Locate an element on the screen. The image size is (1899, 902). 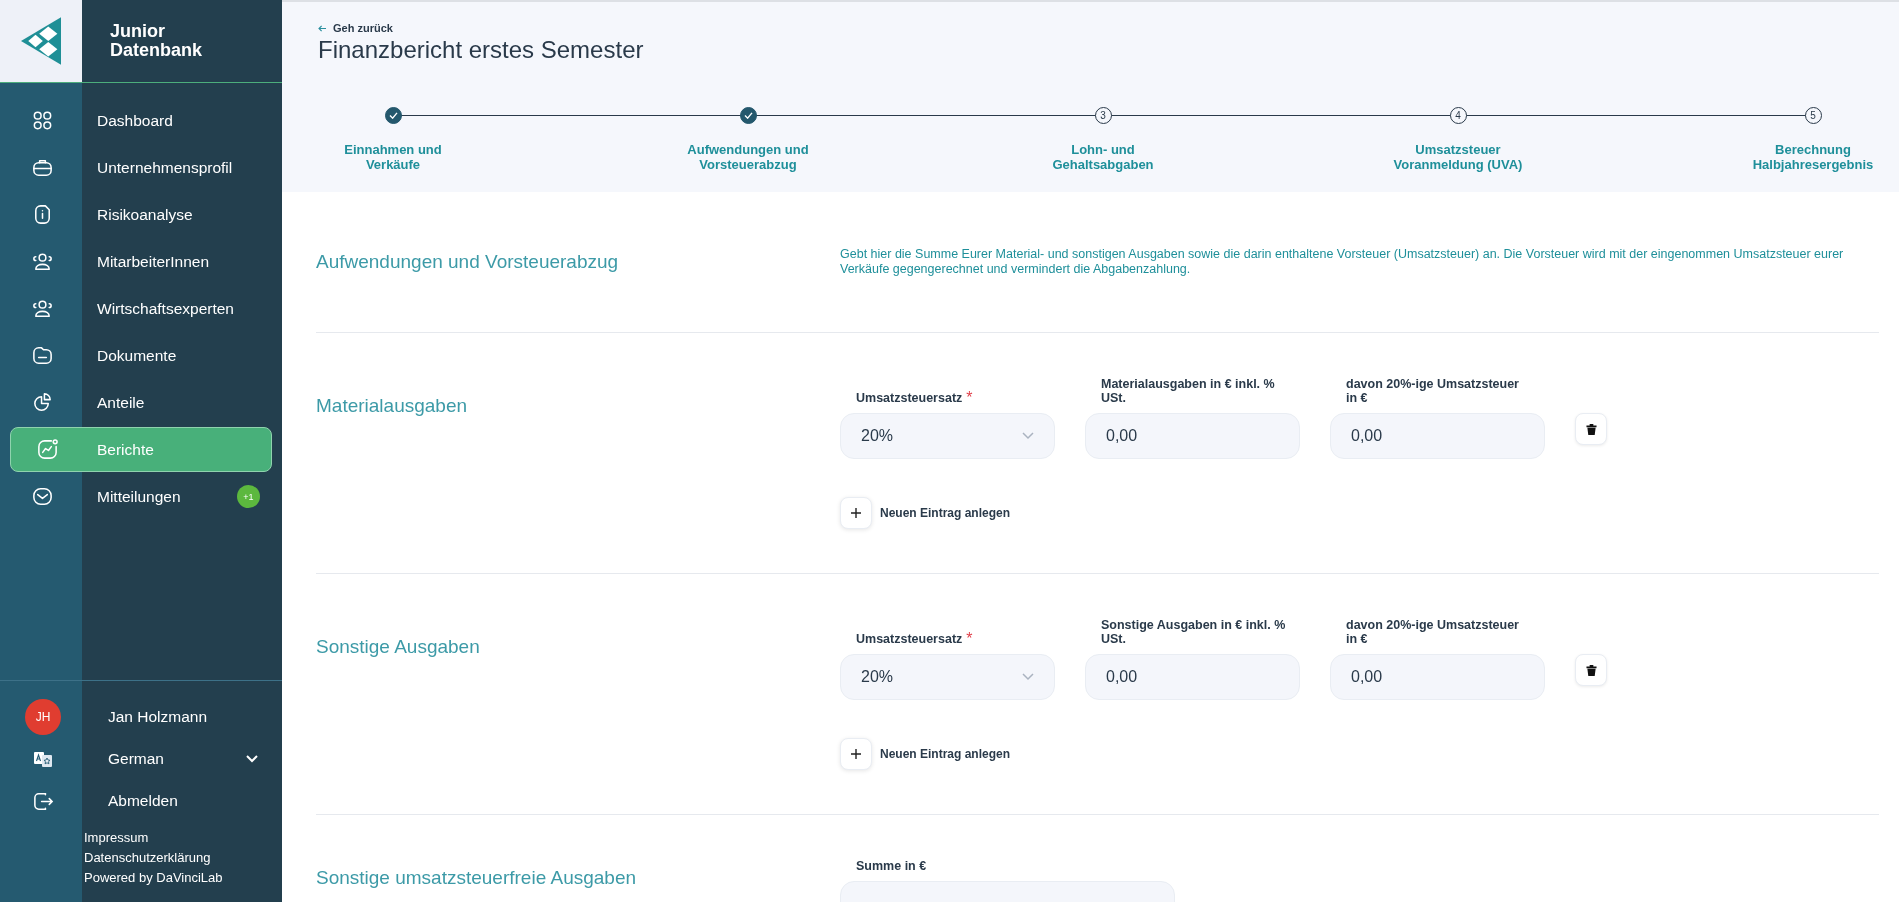
nav-item: Mitteilungen +1 is located at coordinates (136, 496).